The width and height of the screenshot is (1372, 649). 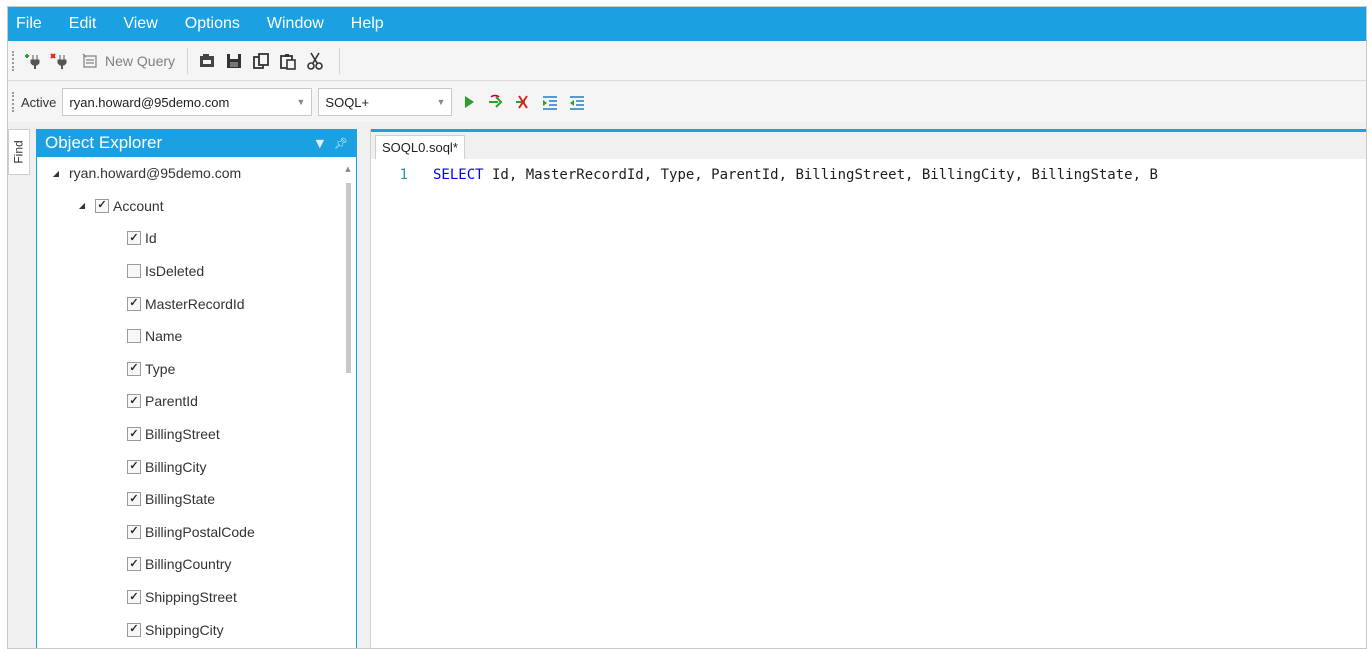 What do you see at coordinates (295, 24) in the screenshot?
I see `menu-window: Window` at bounding box center [295, 24].